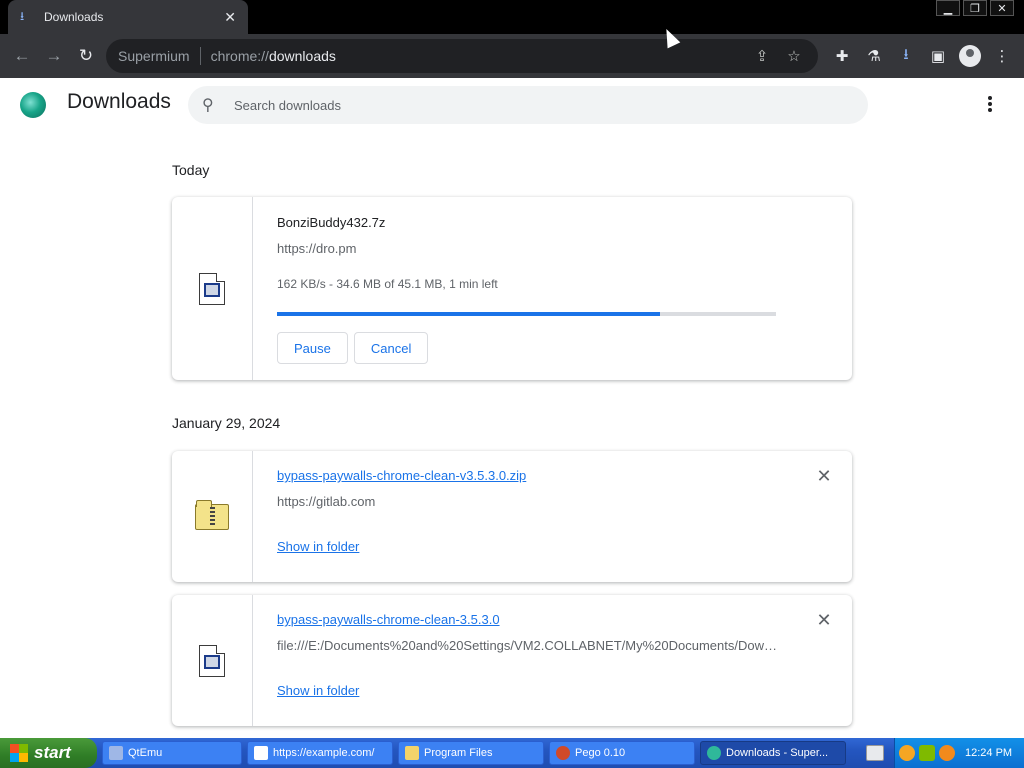 The width and height of the screenshot is (1024, 768). I want to click on source-url: https://dro.pm, so click(317, 248).